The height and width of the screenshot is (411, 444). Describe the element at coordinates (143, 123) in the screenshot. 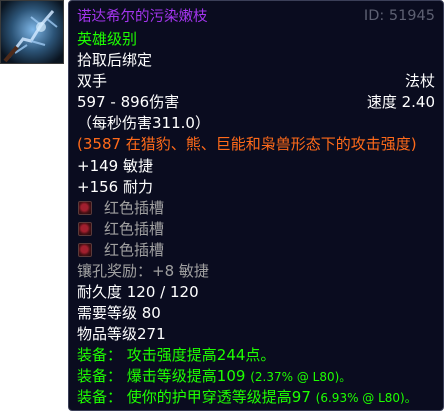

I see `item-dps: （每秒伤害311.0）` at that location.